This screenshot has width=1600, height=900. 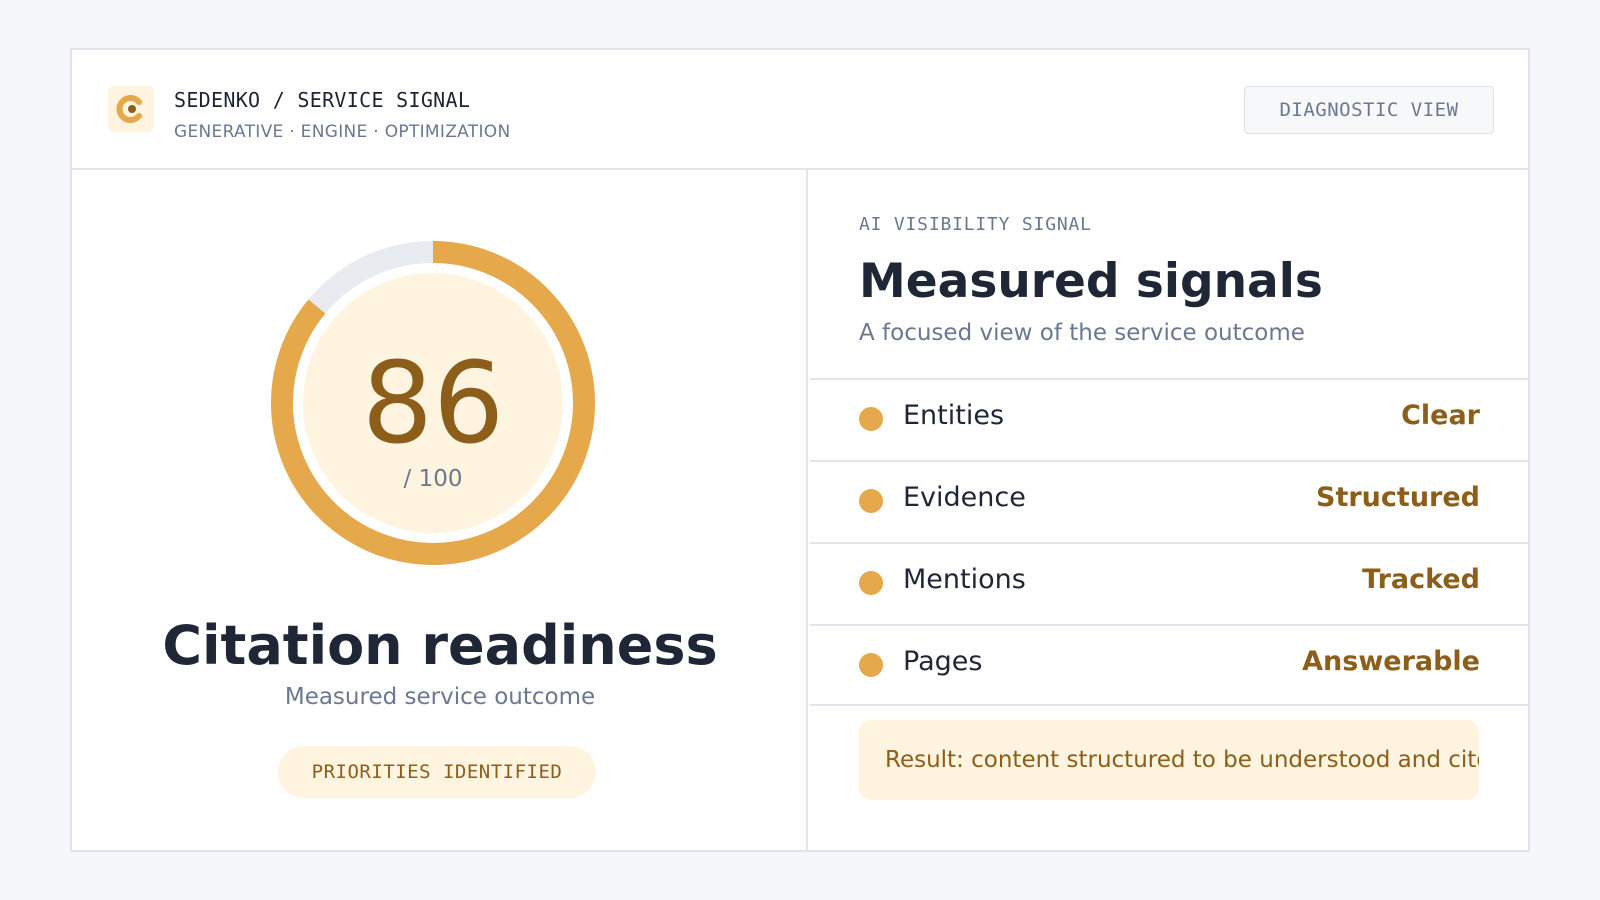 I want to click on signal-value: Tracked, so click(x=1421, y=579).